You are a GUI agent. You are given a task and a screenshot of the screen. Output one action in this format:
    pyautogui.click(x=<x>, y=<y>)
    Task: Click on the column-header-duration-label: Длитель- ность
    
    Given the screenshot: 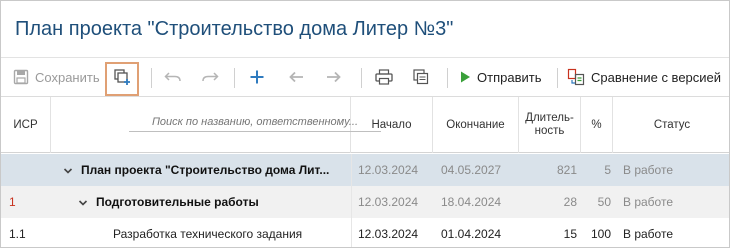 What is the action you would take?
    pyautogui.click(x=549, y=124)
    